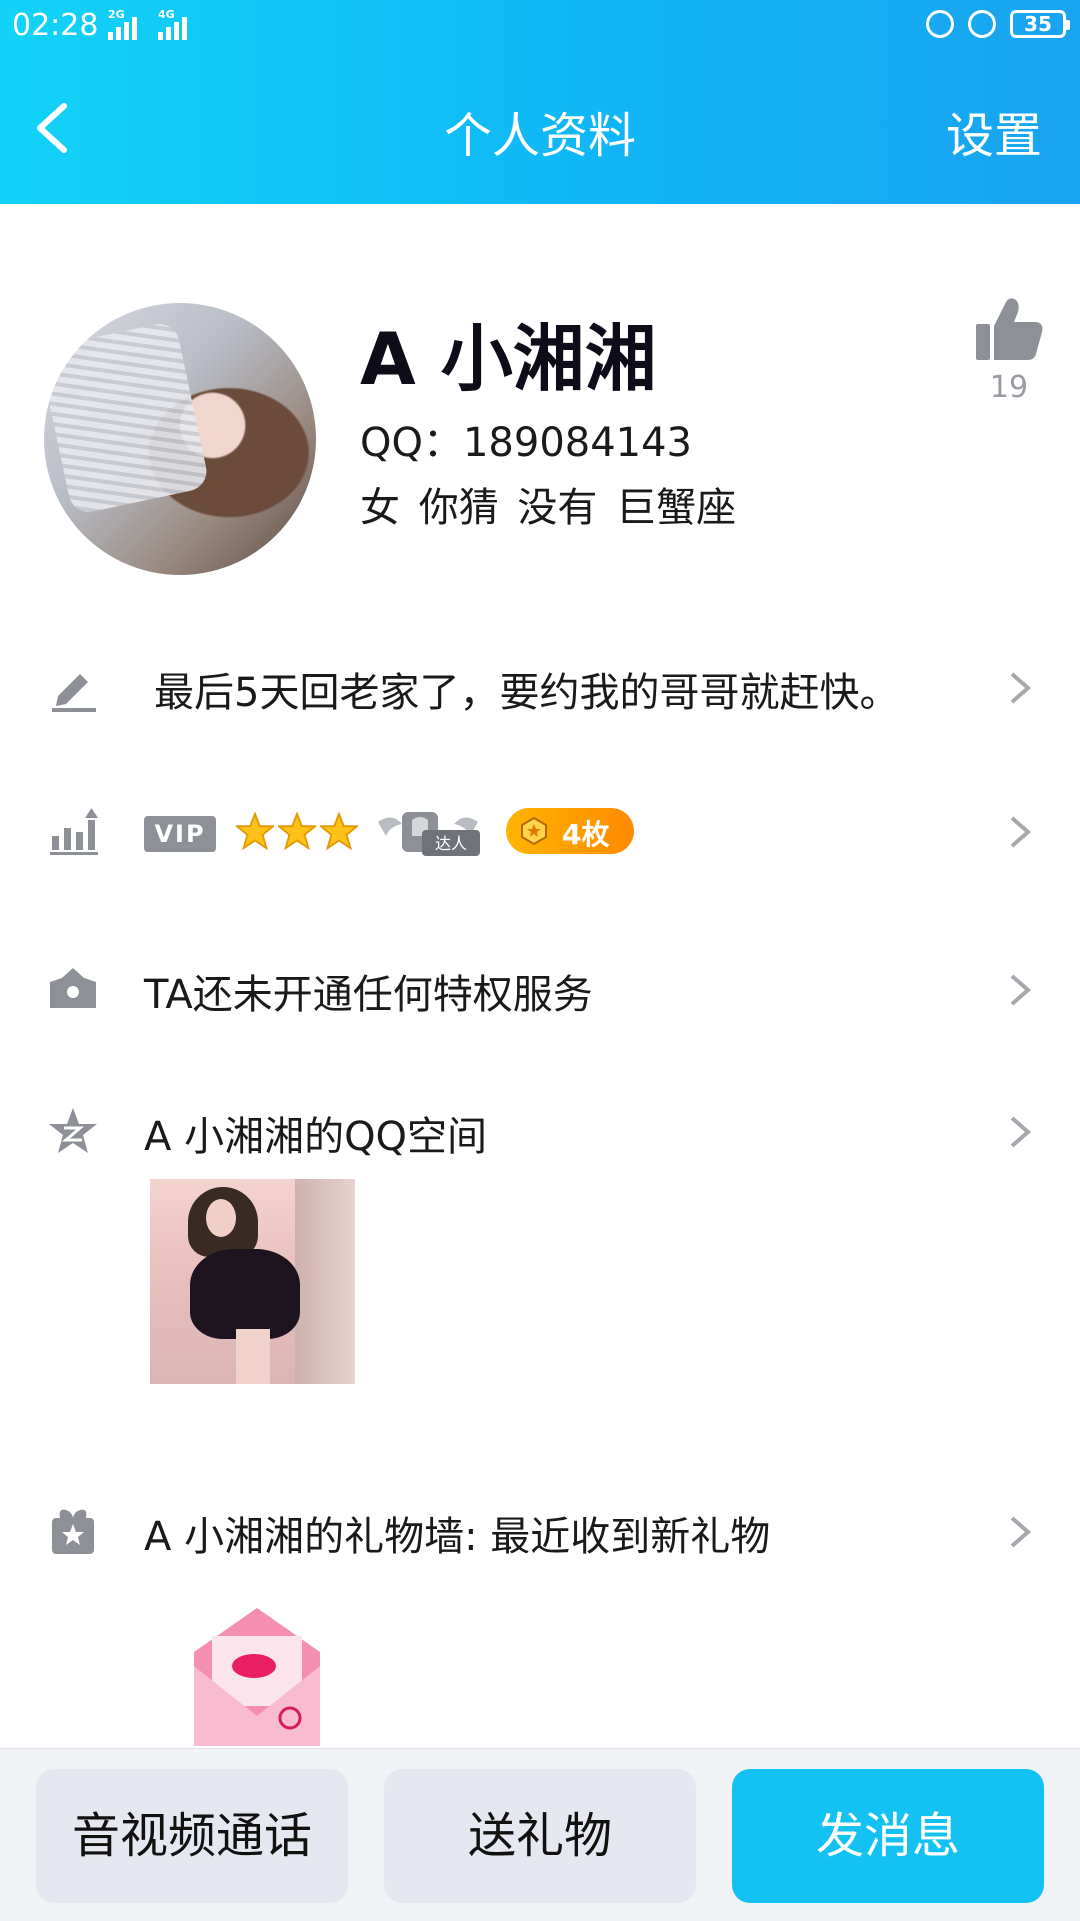 The height and width of the screenshot is (1921, 1080). What do you see at coordinates (257, 1676) in the screenshot?
I see `love-letter-gift-icon` at bounding box center [257, 1676].